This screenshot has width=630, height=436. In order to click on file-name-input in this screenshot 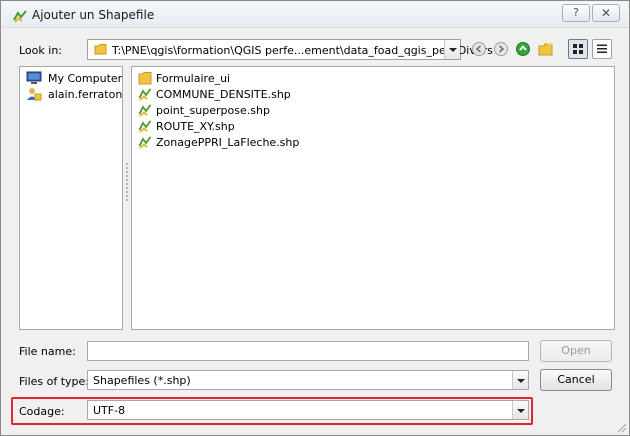, I will do `click(308, 351)`.